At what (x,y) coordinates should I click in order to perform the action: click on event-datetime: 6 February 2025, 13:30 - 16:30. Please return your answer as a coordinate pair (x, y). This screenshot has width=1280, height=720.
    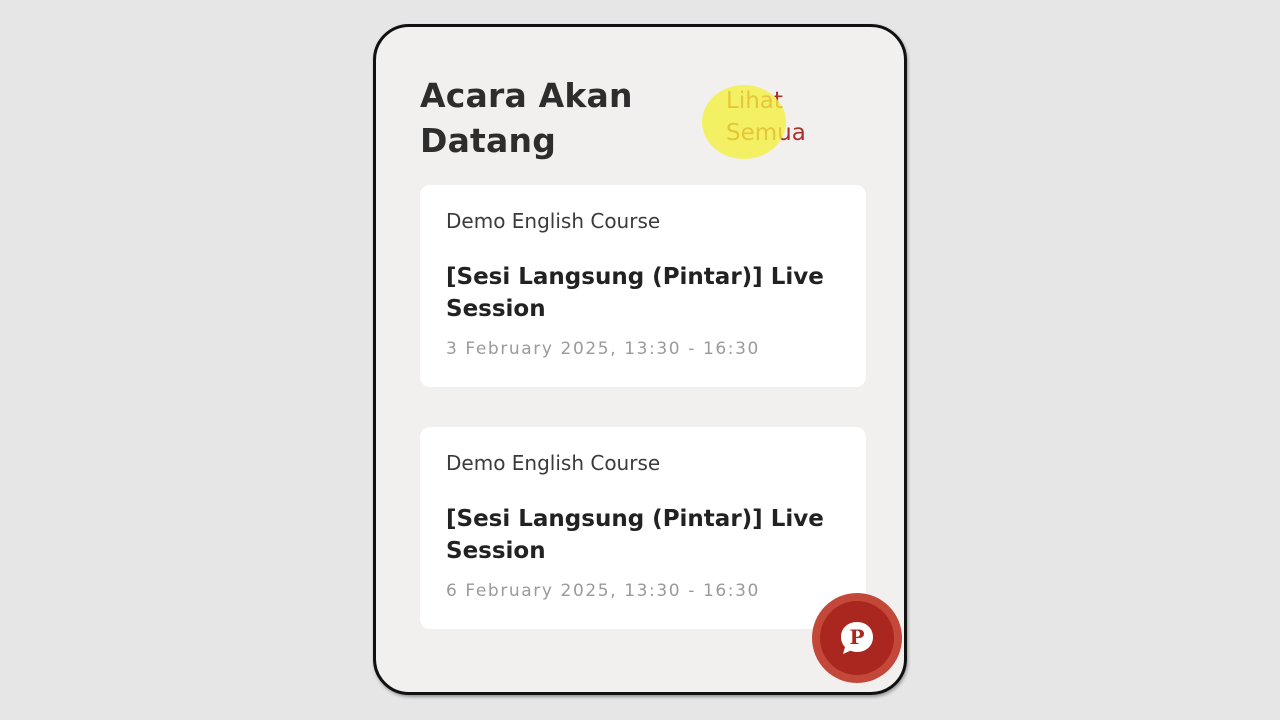
    Looking at the image, I should click on (603, 591).